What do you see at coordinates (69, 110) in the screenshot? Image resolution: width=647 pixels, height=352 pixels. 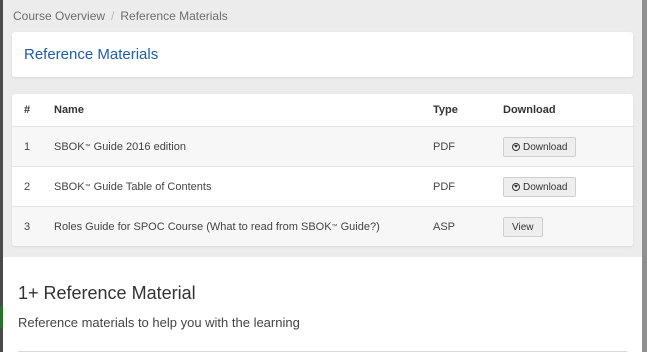 I see `column-header-name: Name` at bounding box center [69, 110].